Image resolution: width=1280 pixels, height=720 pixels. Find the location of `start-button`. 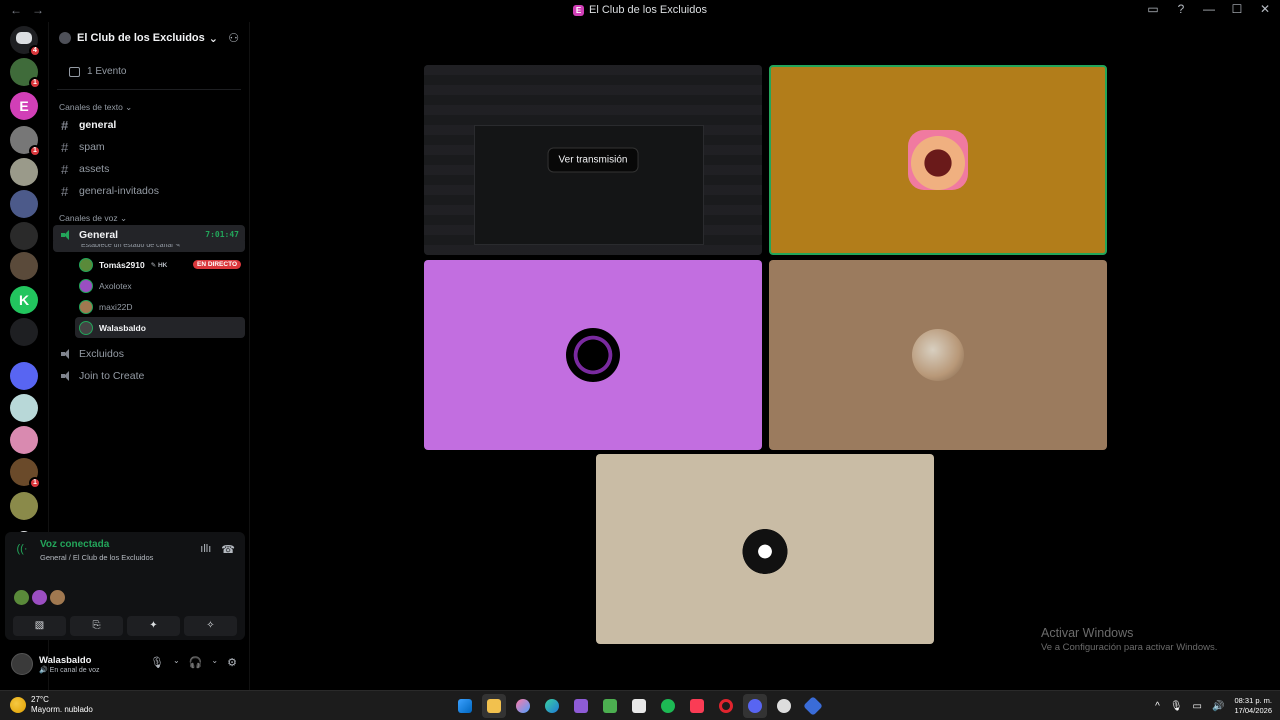

start-button is located at coordinates (465, 706).